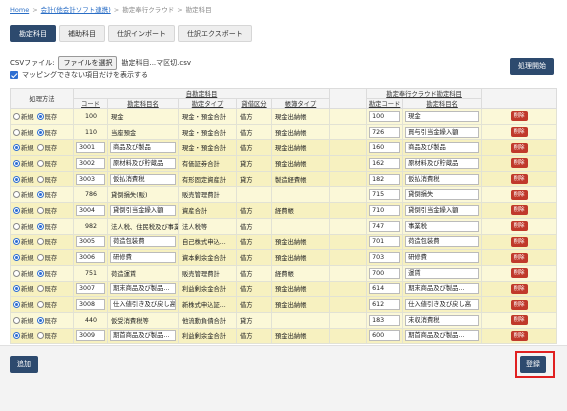 The width and height of the screenshot is (567, 411). What do you see at coordinates (90, 163) in the screenshot?
I see `code-input: 3002` at bounding box center [90, 163].